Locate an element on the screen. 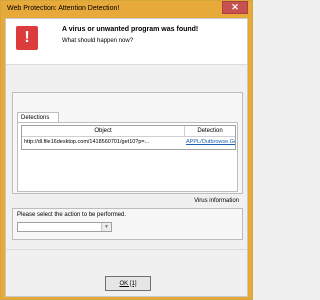 The width and height of the screenshot is (320, 300). close-icon: ✕ is located at coordinates (235, 7).